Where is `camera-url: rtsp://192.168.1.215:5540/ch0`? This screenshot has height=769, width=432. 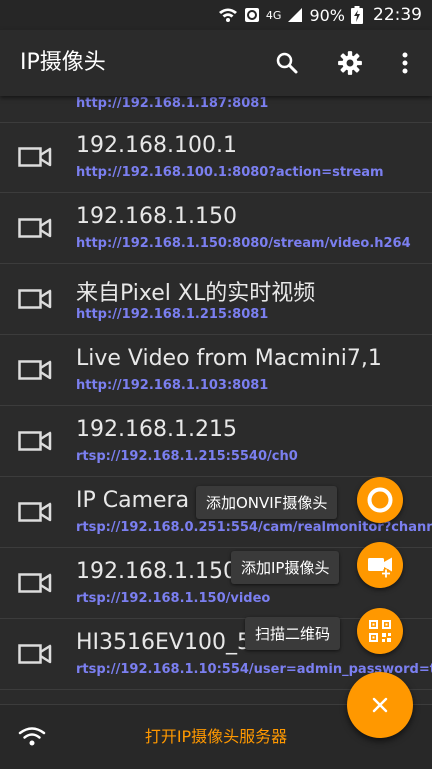
camera-url: rtsp://192.168.1.215:5540/ch0 is located at coordinates (187, 456).